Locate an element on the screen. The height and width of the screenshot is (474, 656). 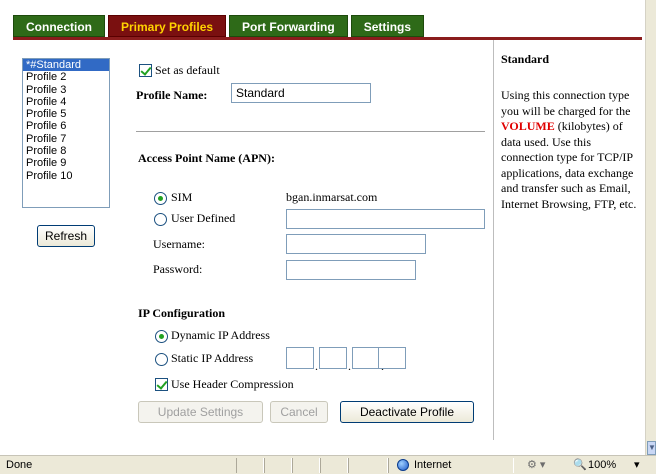
ip-octet-4-input is located at coordinates (392, 358).